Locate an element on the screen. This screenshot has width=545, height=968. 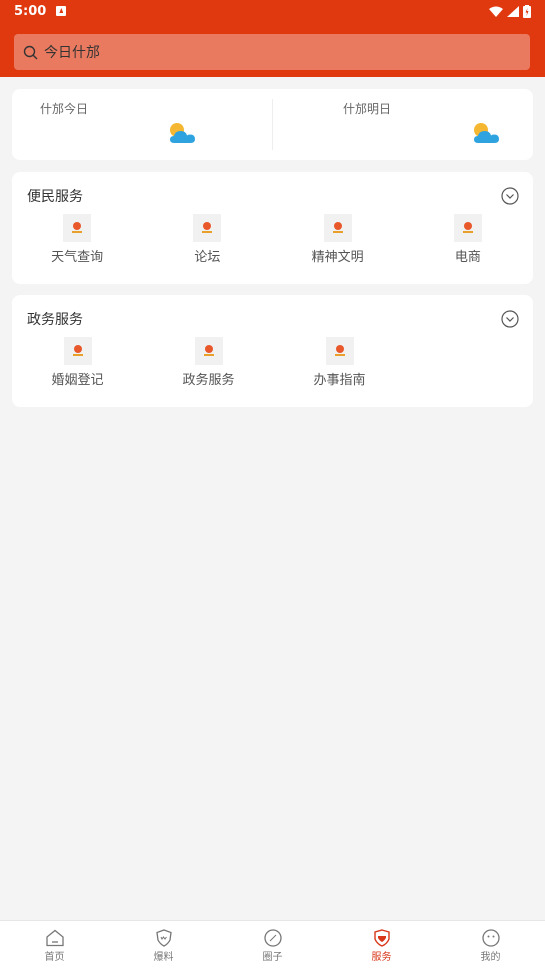
nav-item-circle: 圈子 is located at coordinates (272, 944).